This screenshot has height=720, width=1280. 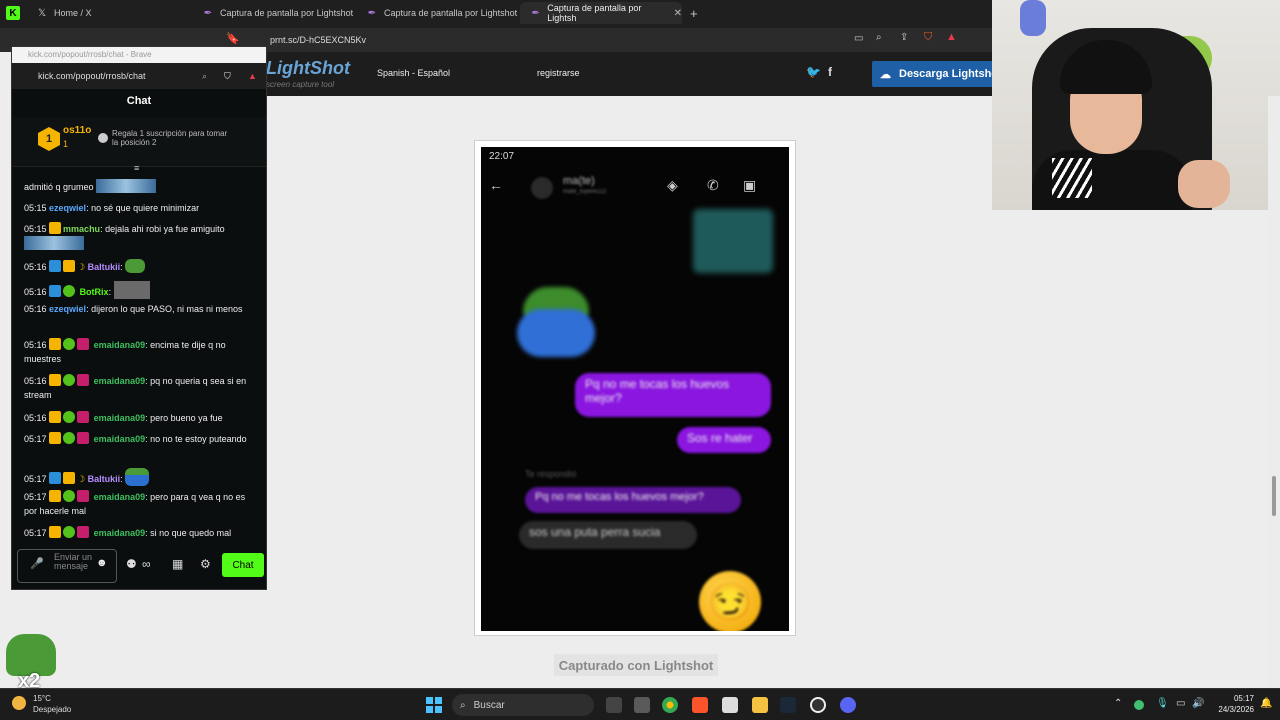 I want to click on register-link: registrarse, so click(x=558, y=73).